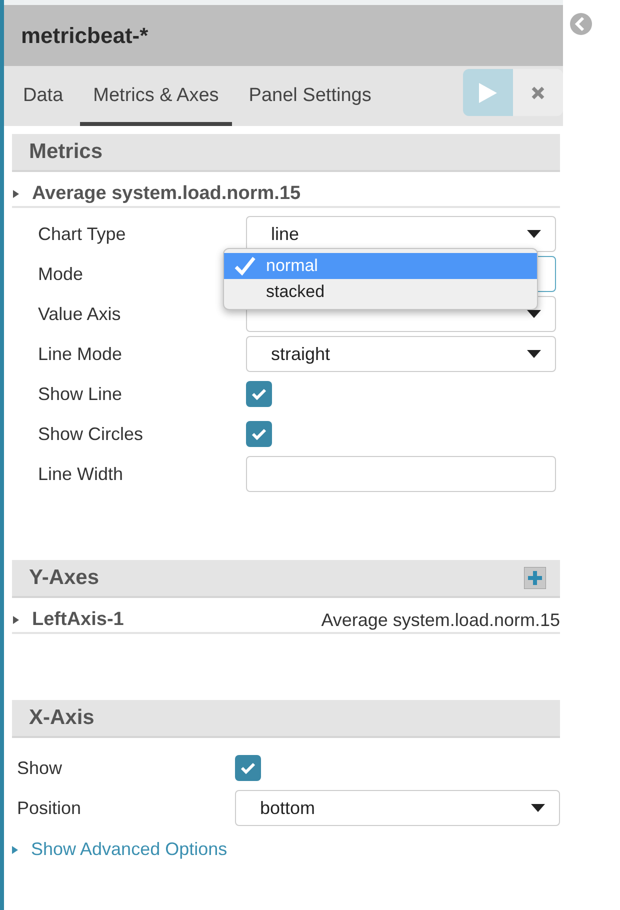  What do you see at coordinates (80, 394) in the screenshot?
I see `field-label: Show Line` at bounding box center [80, 394].